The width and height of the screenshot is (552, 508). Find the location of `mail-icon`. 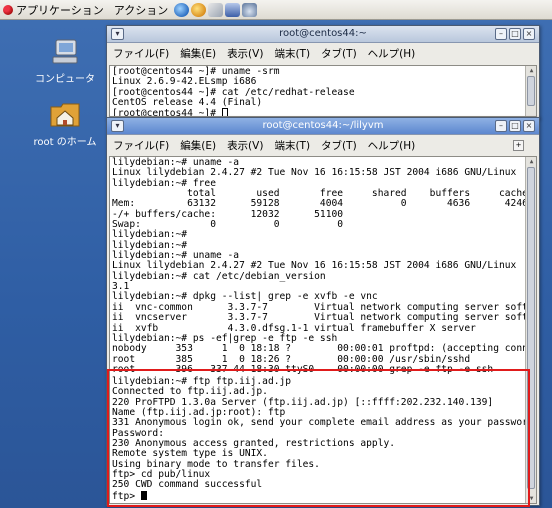

mail-icon is located at coordinates (216, 9).